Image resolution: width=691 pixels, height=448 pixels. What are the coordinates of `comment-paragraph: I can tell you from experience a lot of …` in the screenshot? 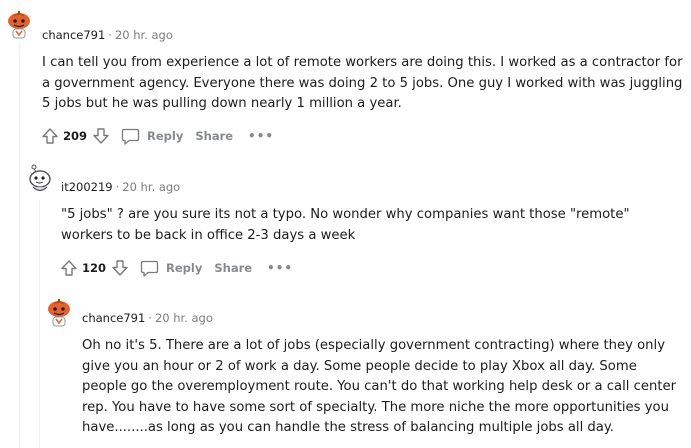 It's located at (362, 83).